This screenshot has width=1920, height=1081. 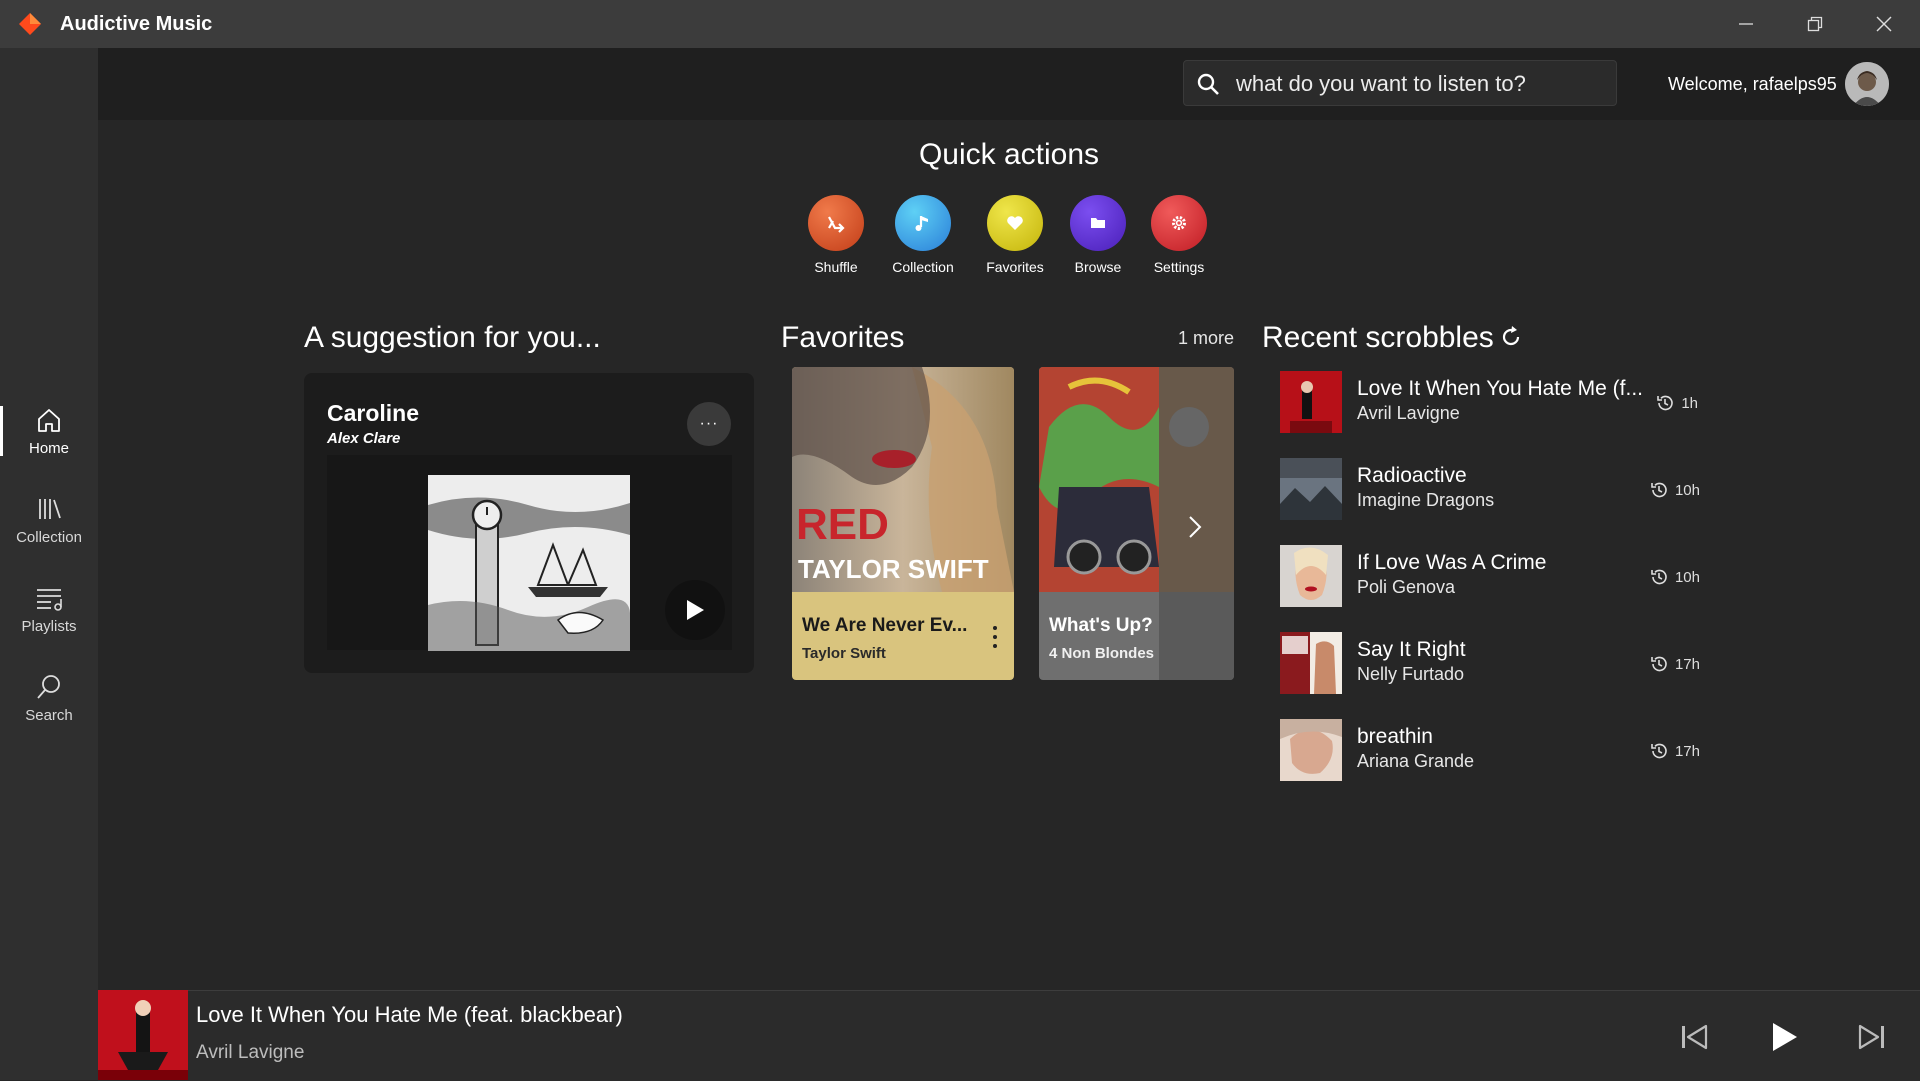 I want to click on scrobble-title: If Love Was A Crime, so click(x=1452, y=562).